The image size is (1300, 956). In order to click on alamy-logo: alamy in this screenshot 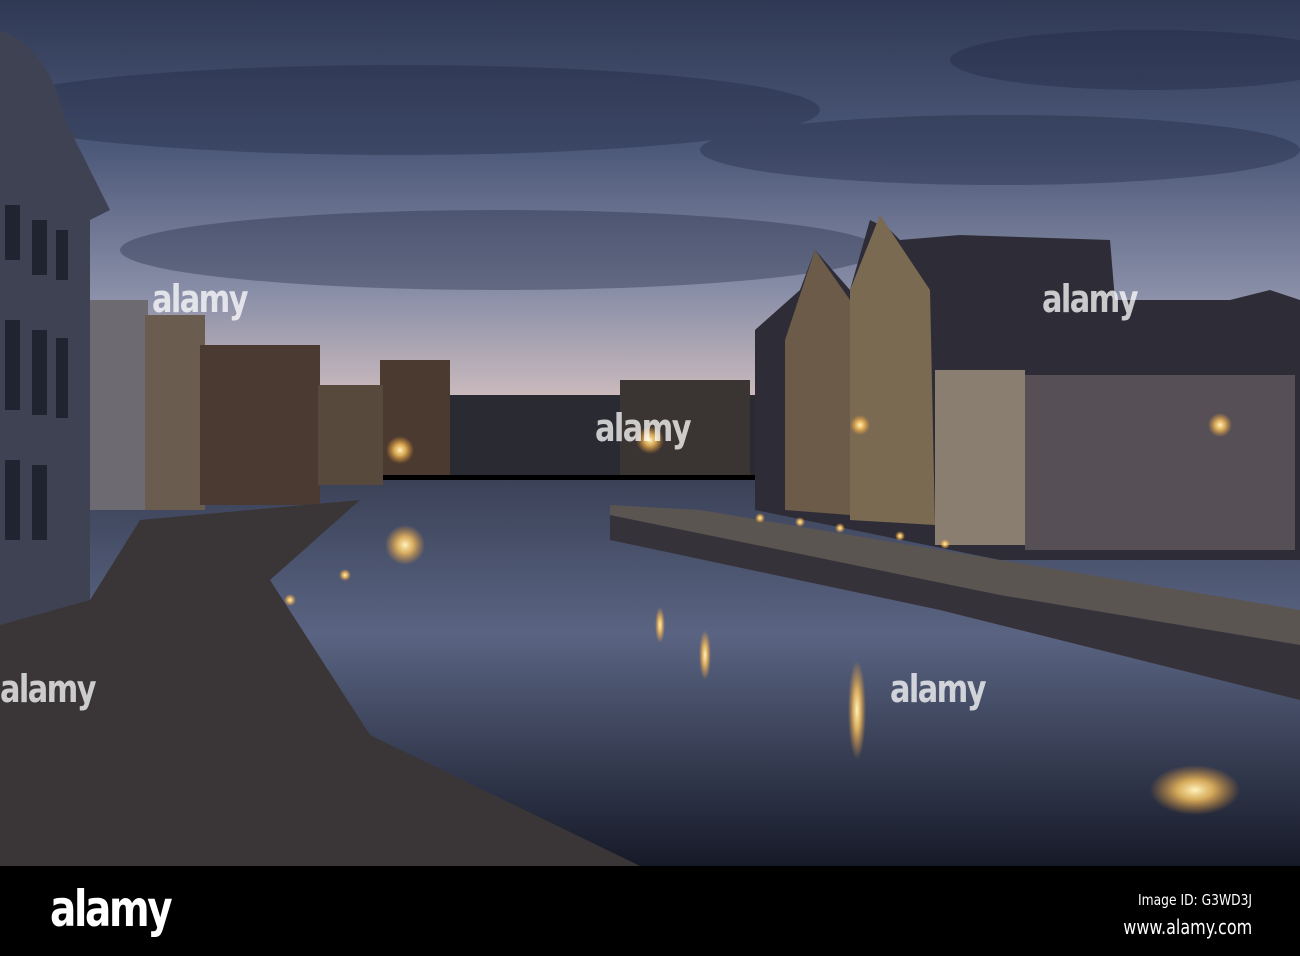, I will do `click(111, 909)`.